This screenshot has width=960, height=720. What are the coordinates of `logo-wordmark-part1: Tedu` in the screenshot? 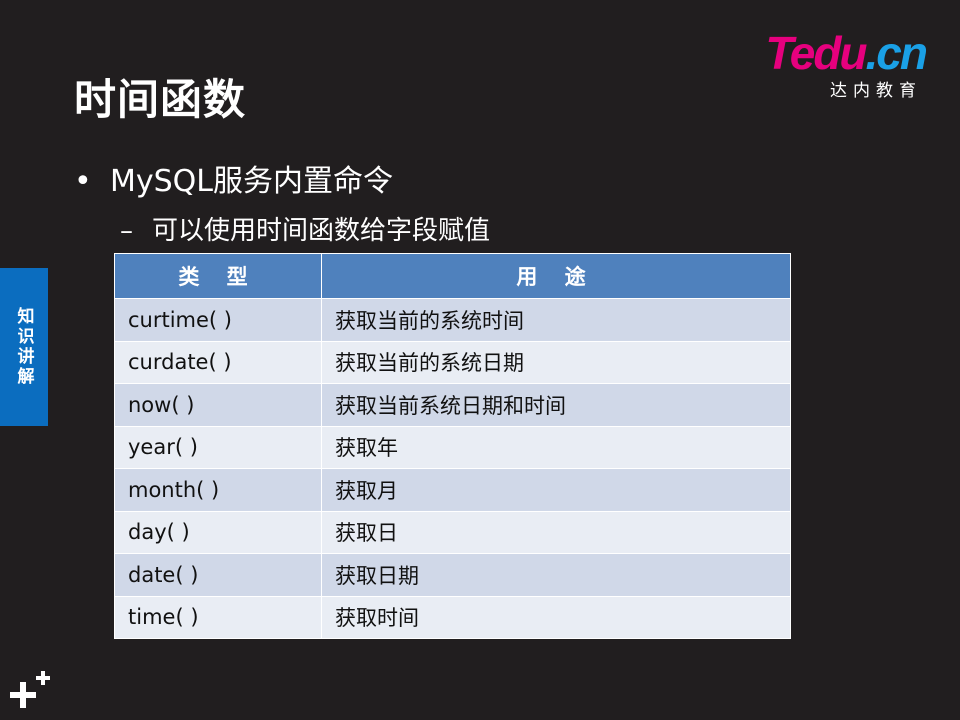 It's located at (816, 53).